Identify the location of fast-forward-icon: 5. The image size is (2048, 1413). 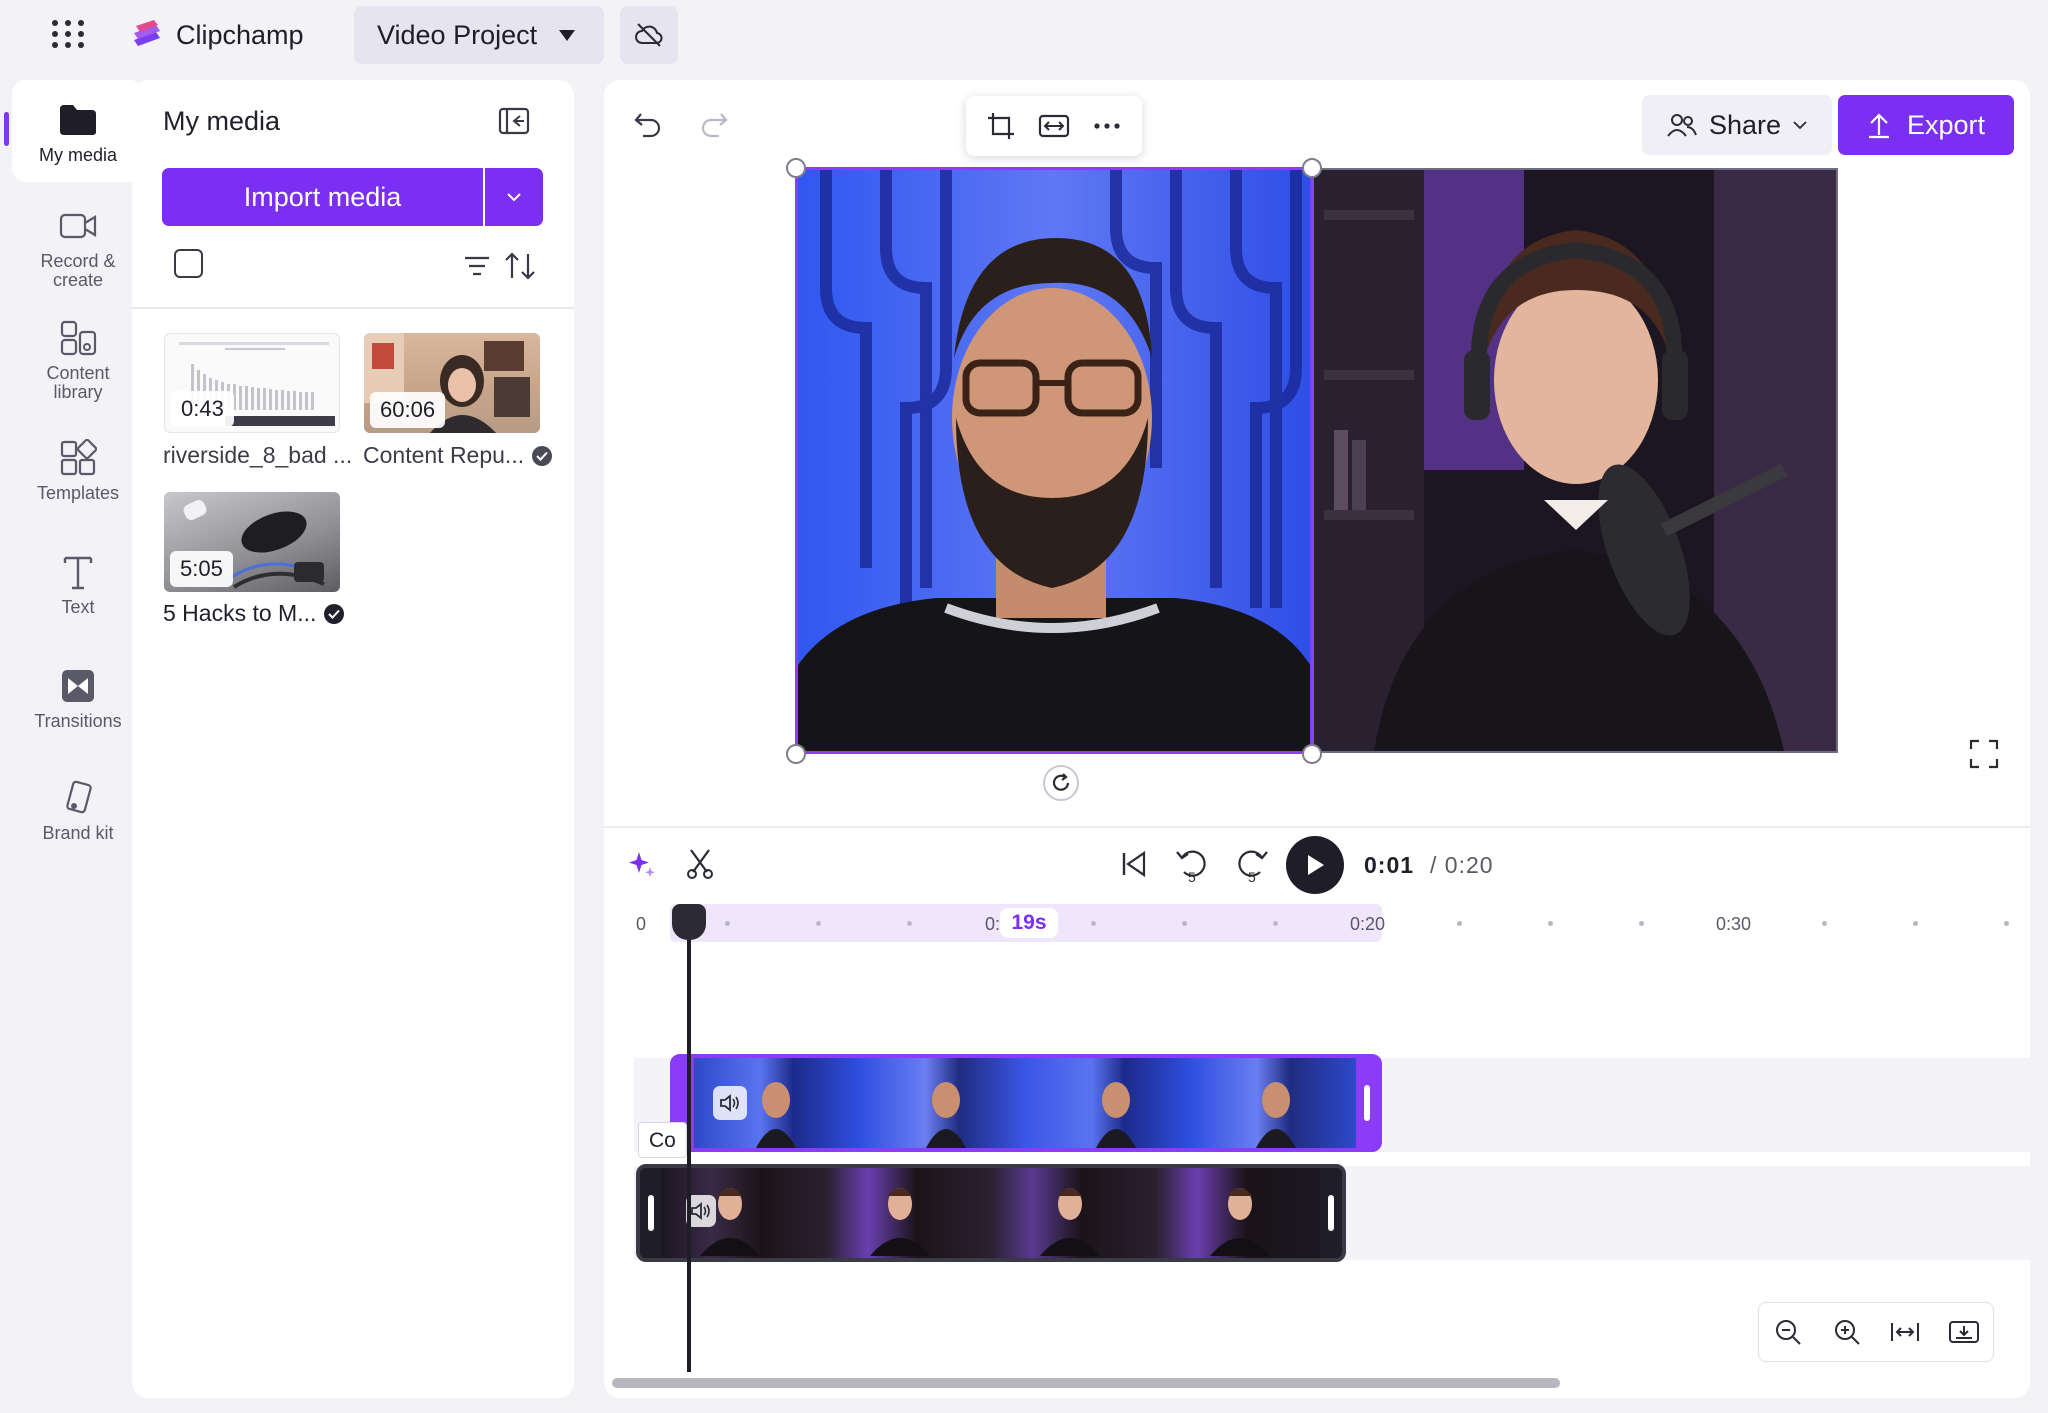
(1253, 867).